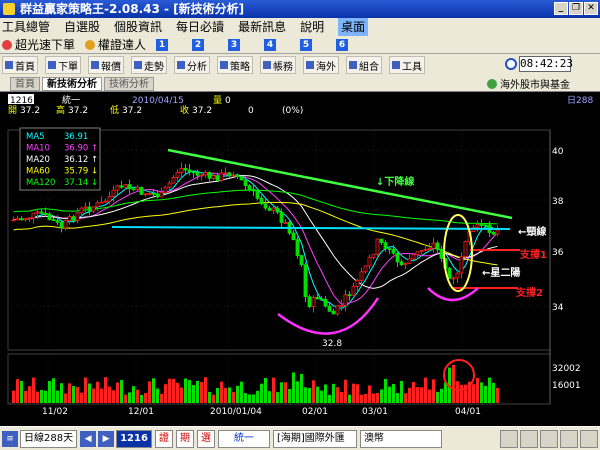  Describe the element at coordinates (321, 65) in the screenshot. I see `toolbar-overseas: 海外` at that location.